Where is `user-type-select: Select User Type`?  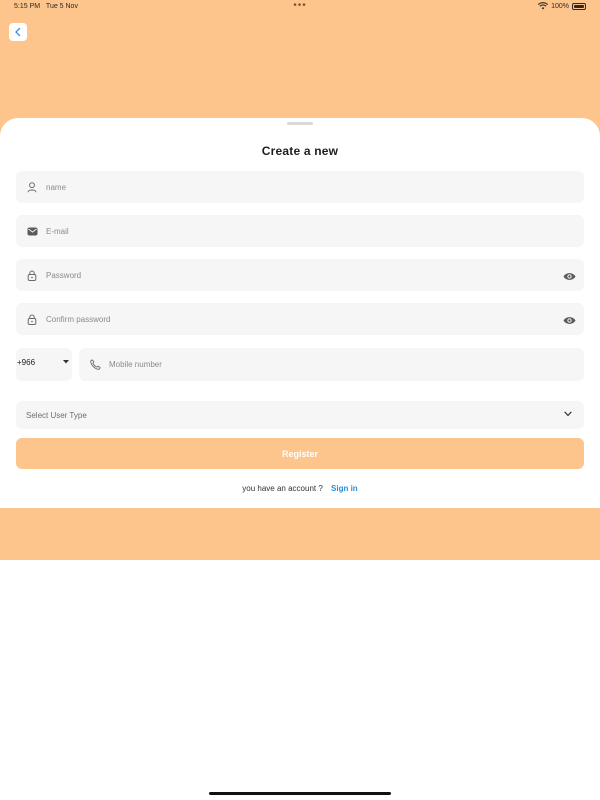 user-type-select: Select User Type is located at coordinates (300, 415).